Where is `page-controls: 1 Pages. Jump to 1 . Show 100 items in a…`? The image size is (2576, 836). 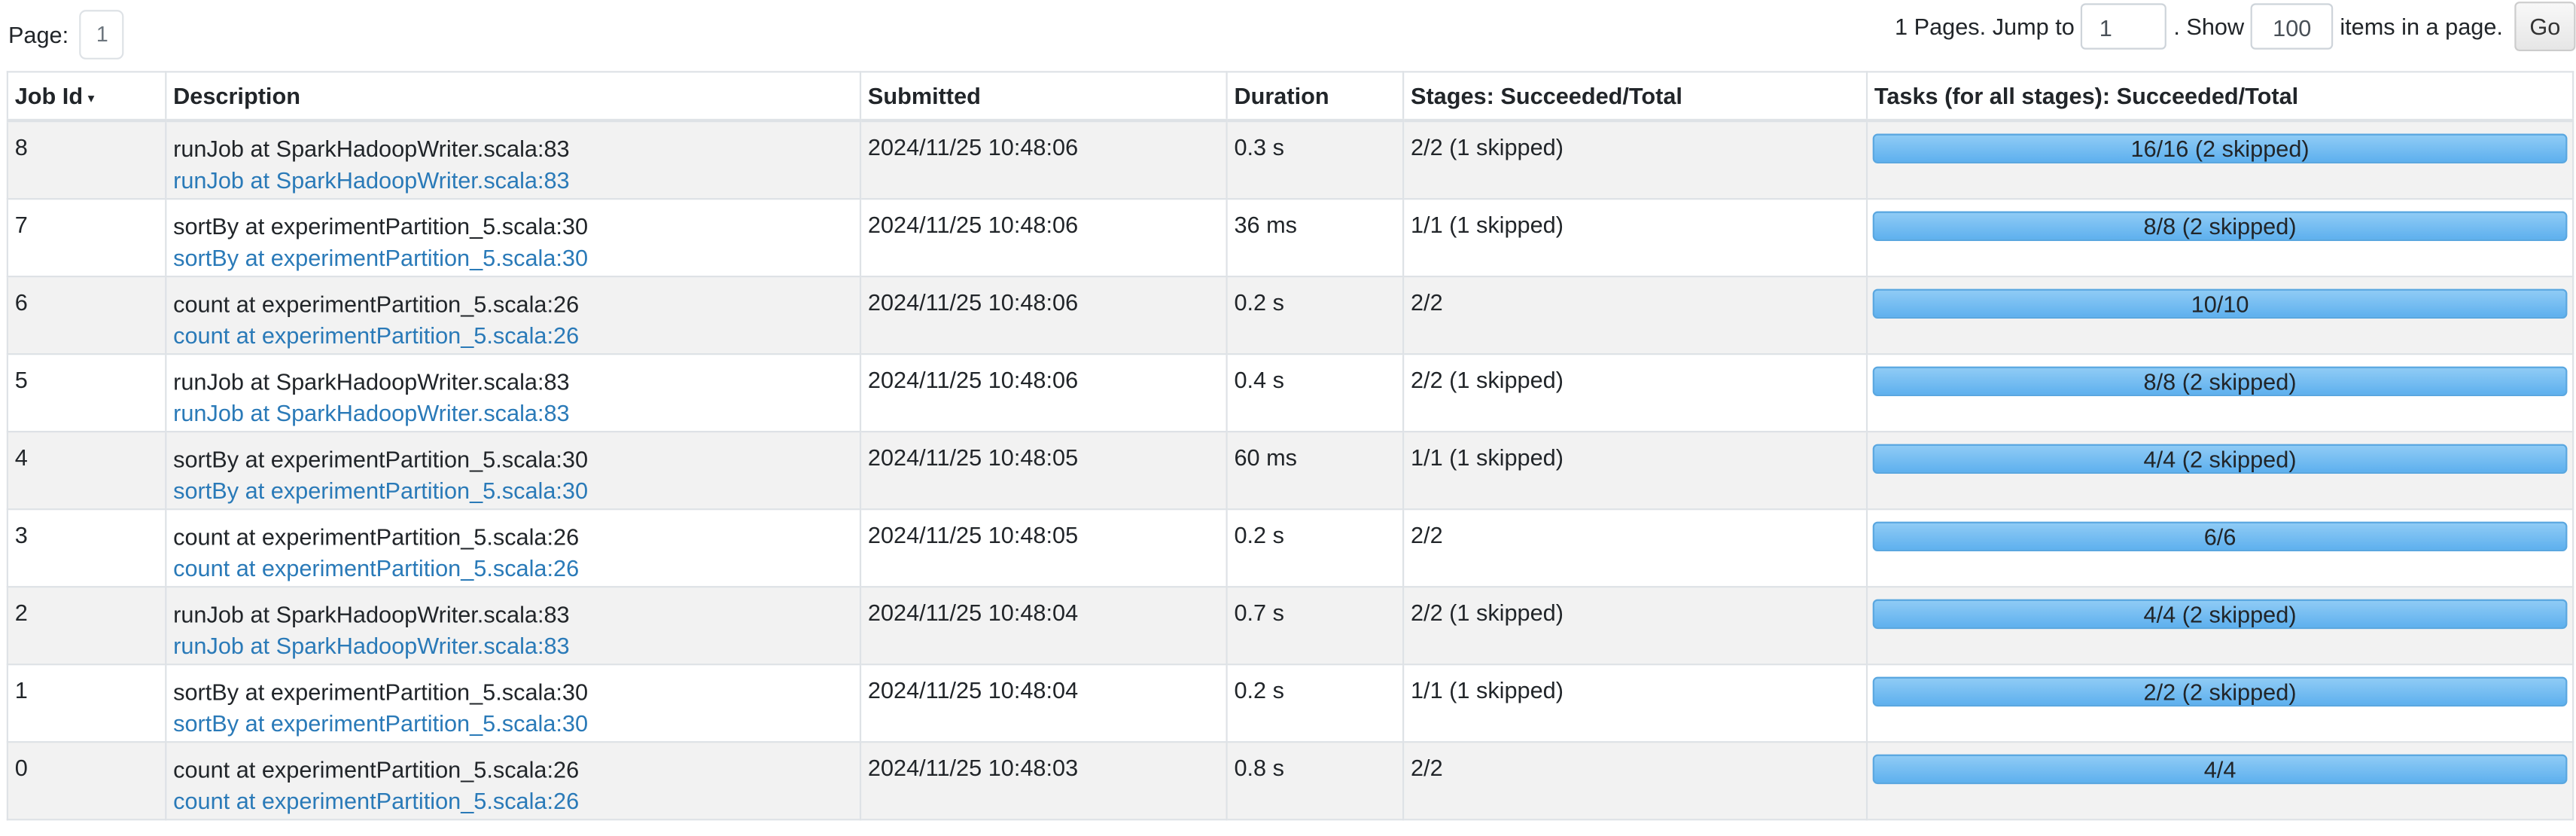
page-controls: 1 Pages. Jump to 1 . Show 100 items in a… is located at coordinates (2232, 26).